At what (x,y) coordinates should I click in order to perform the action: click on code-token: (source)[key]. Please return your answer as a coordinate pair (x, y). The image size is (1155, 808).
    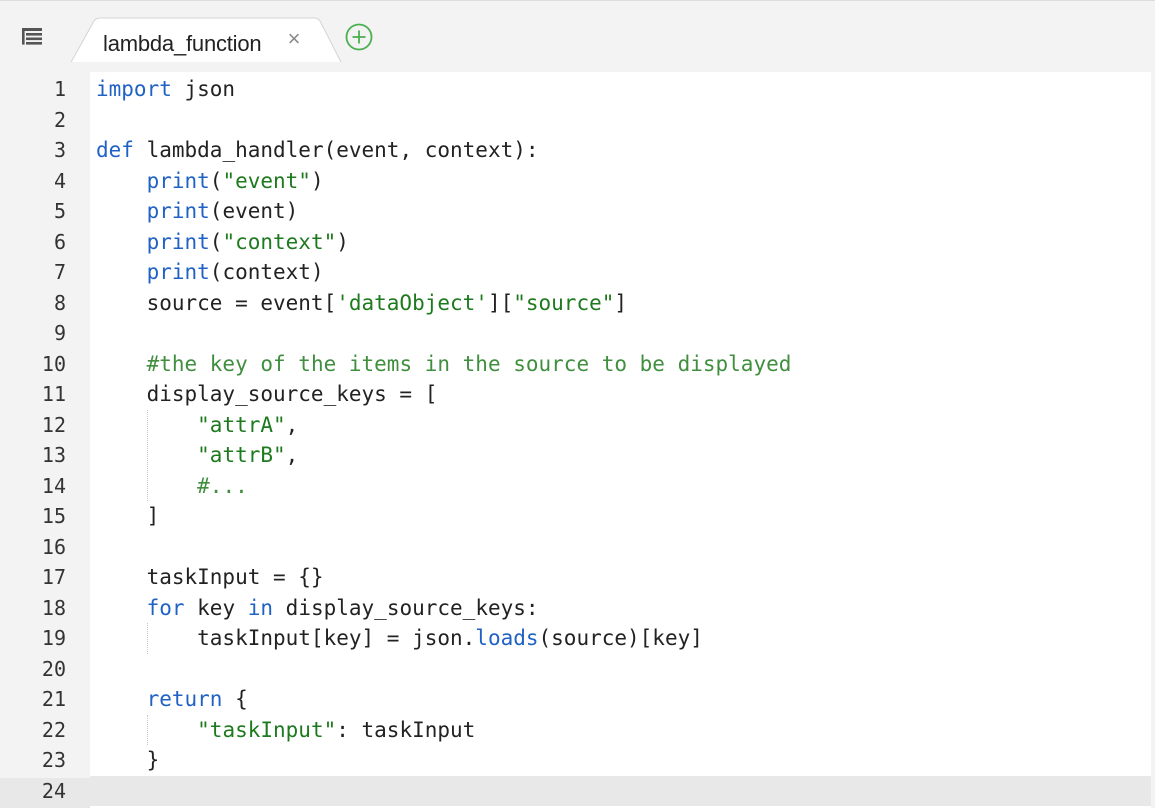
    Looking at the image, I should click on (620, 638).